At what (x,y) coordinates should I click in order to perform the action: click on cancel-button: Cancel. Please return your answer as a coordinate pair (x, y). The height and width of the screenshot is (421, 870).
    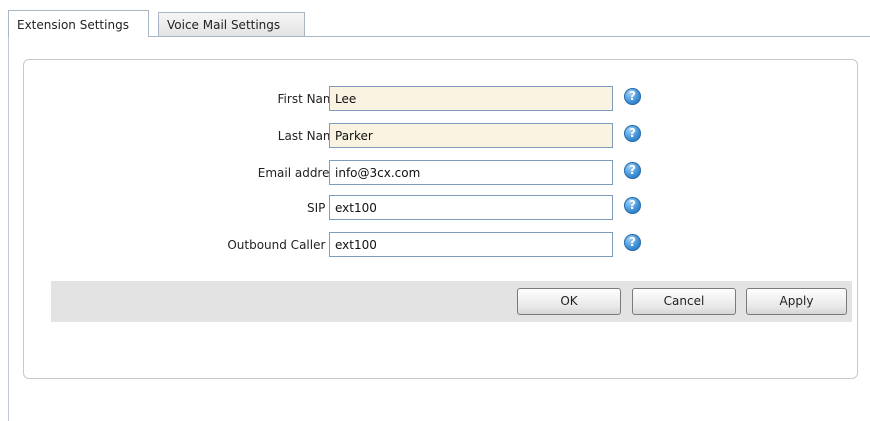
    Looking at the image, I should click on (684, 301).